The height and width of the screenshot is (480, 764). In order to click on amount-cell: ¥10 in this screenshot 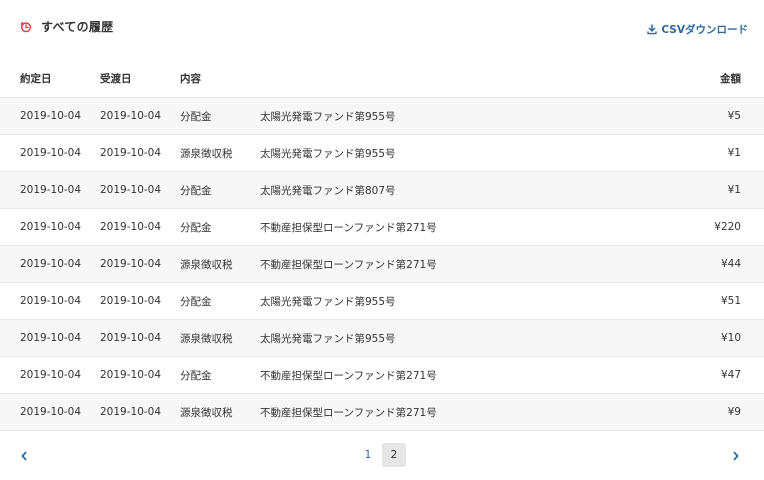, I will do `click(692, 338)`.